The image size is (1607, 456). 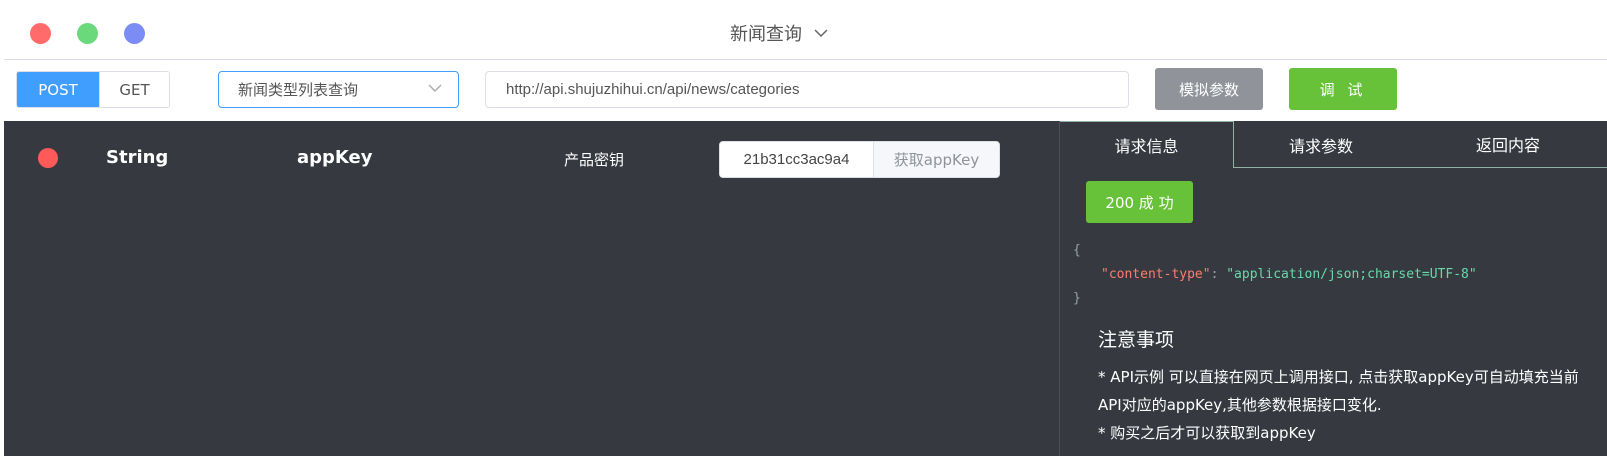 What do you see at coordinates (298, 90) in the screenshot?
I see `api-select-value: 新闻类型列表查询` at bounding box center [298, 90].